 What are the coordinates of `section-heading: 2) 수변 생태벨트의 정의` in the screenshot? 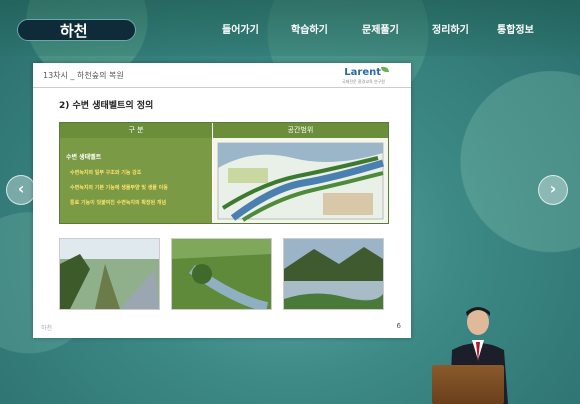 It's located at (106, 106).